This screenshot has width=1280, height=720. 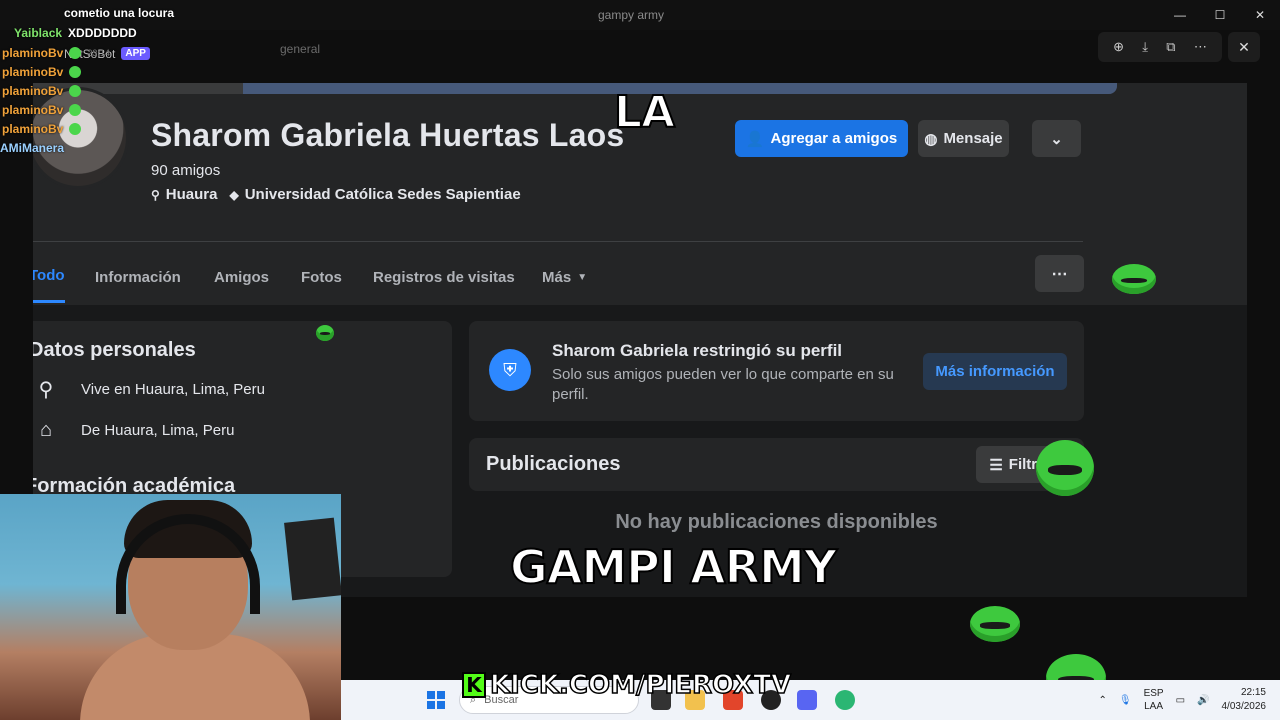 I want to click on viewer-close-button: ✕, so click(x=1244, y=47).